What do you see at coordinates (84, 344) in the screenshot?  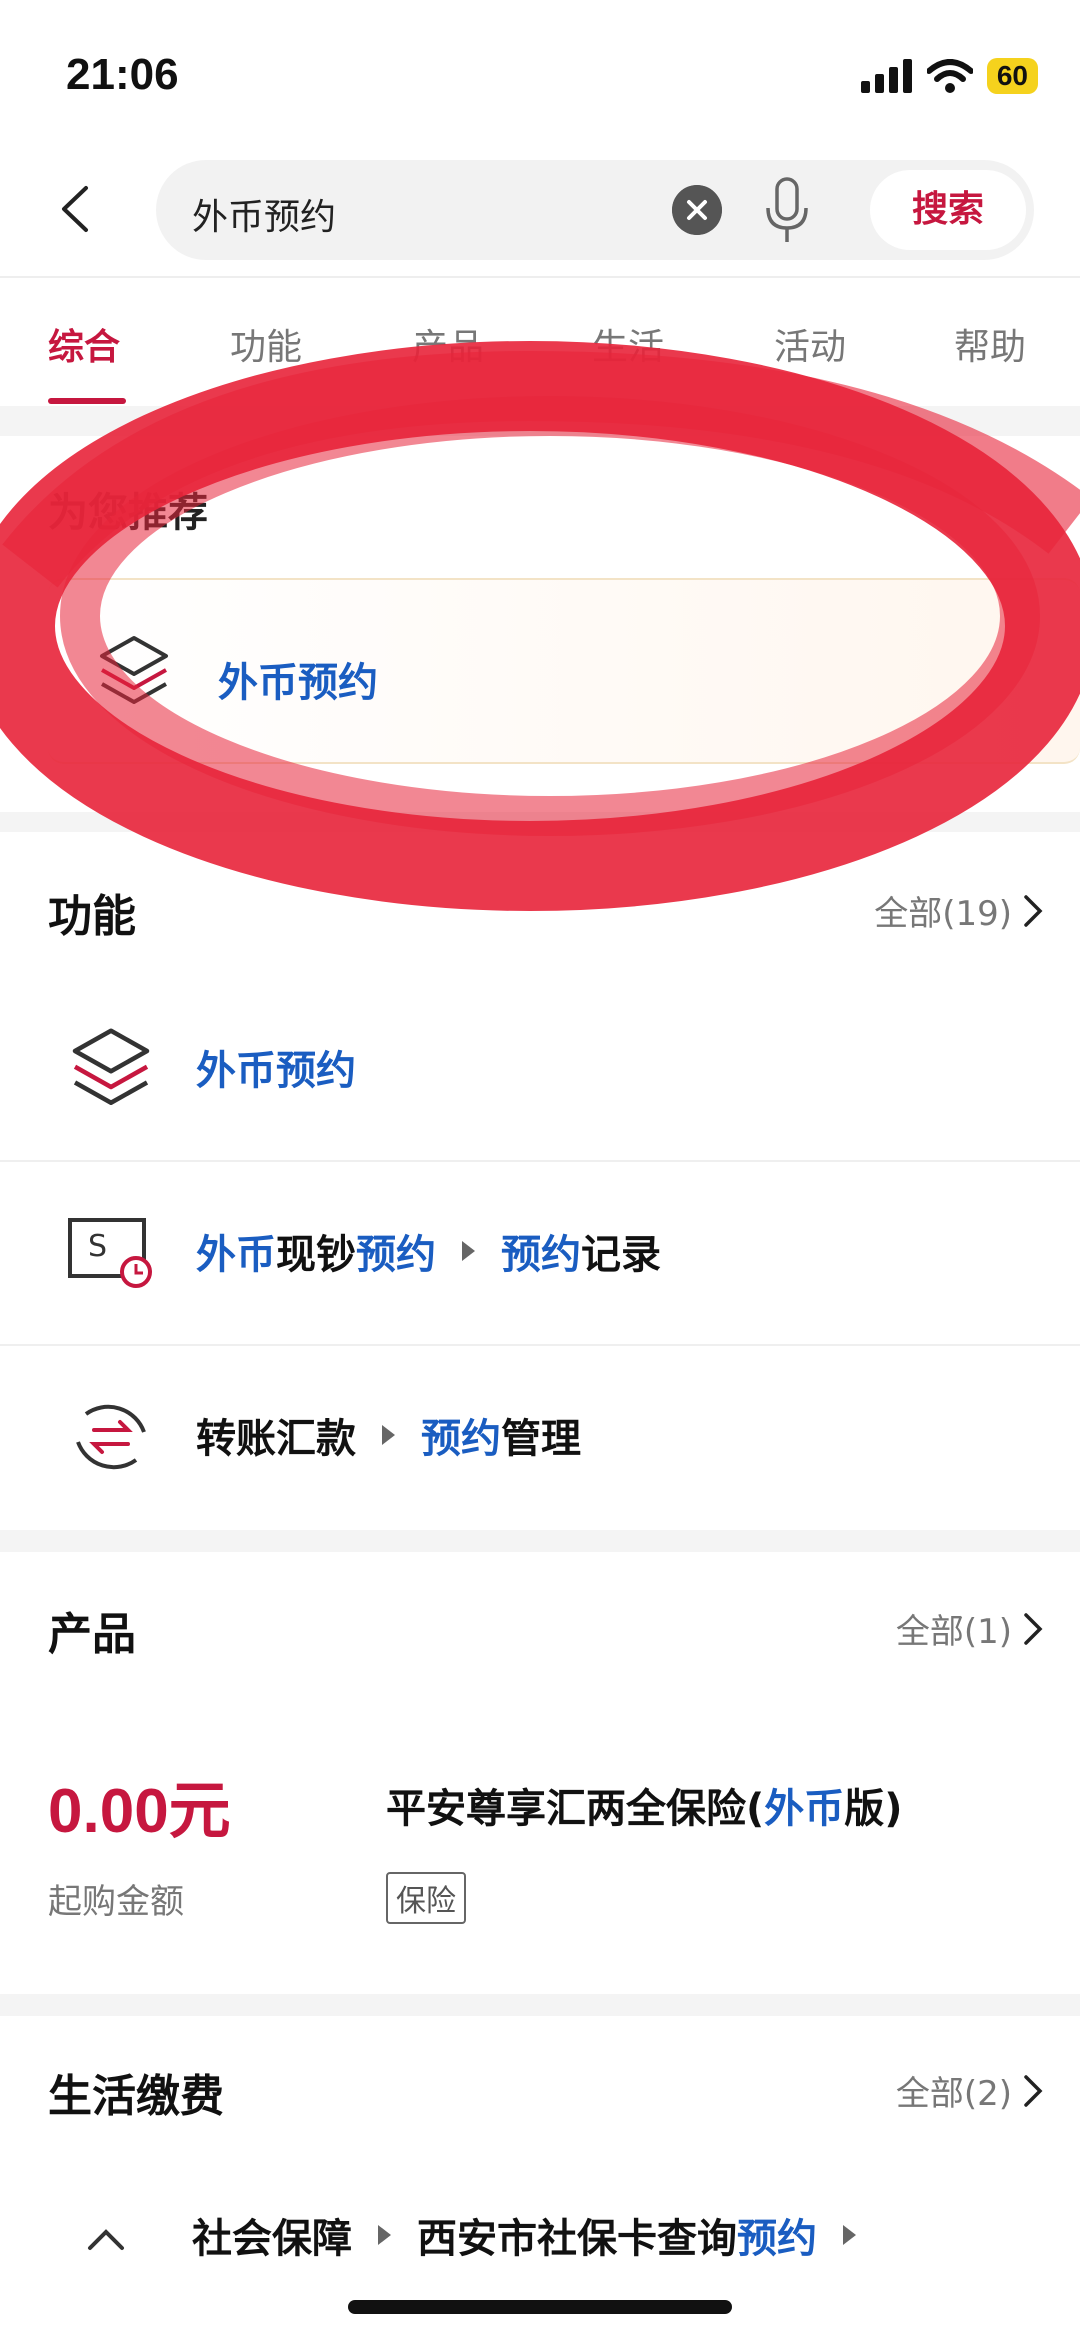 I see `tab-overview: 综合` at bounding box center [84, 344].